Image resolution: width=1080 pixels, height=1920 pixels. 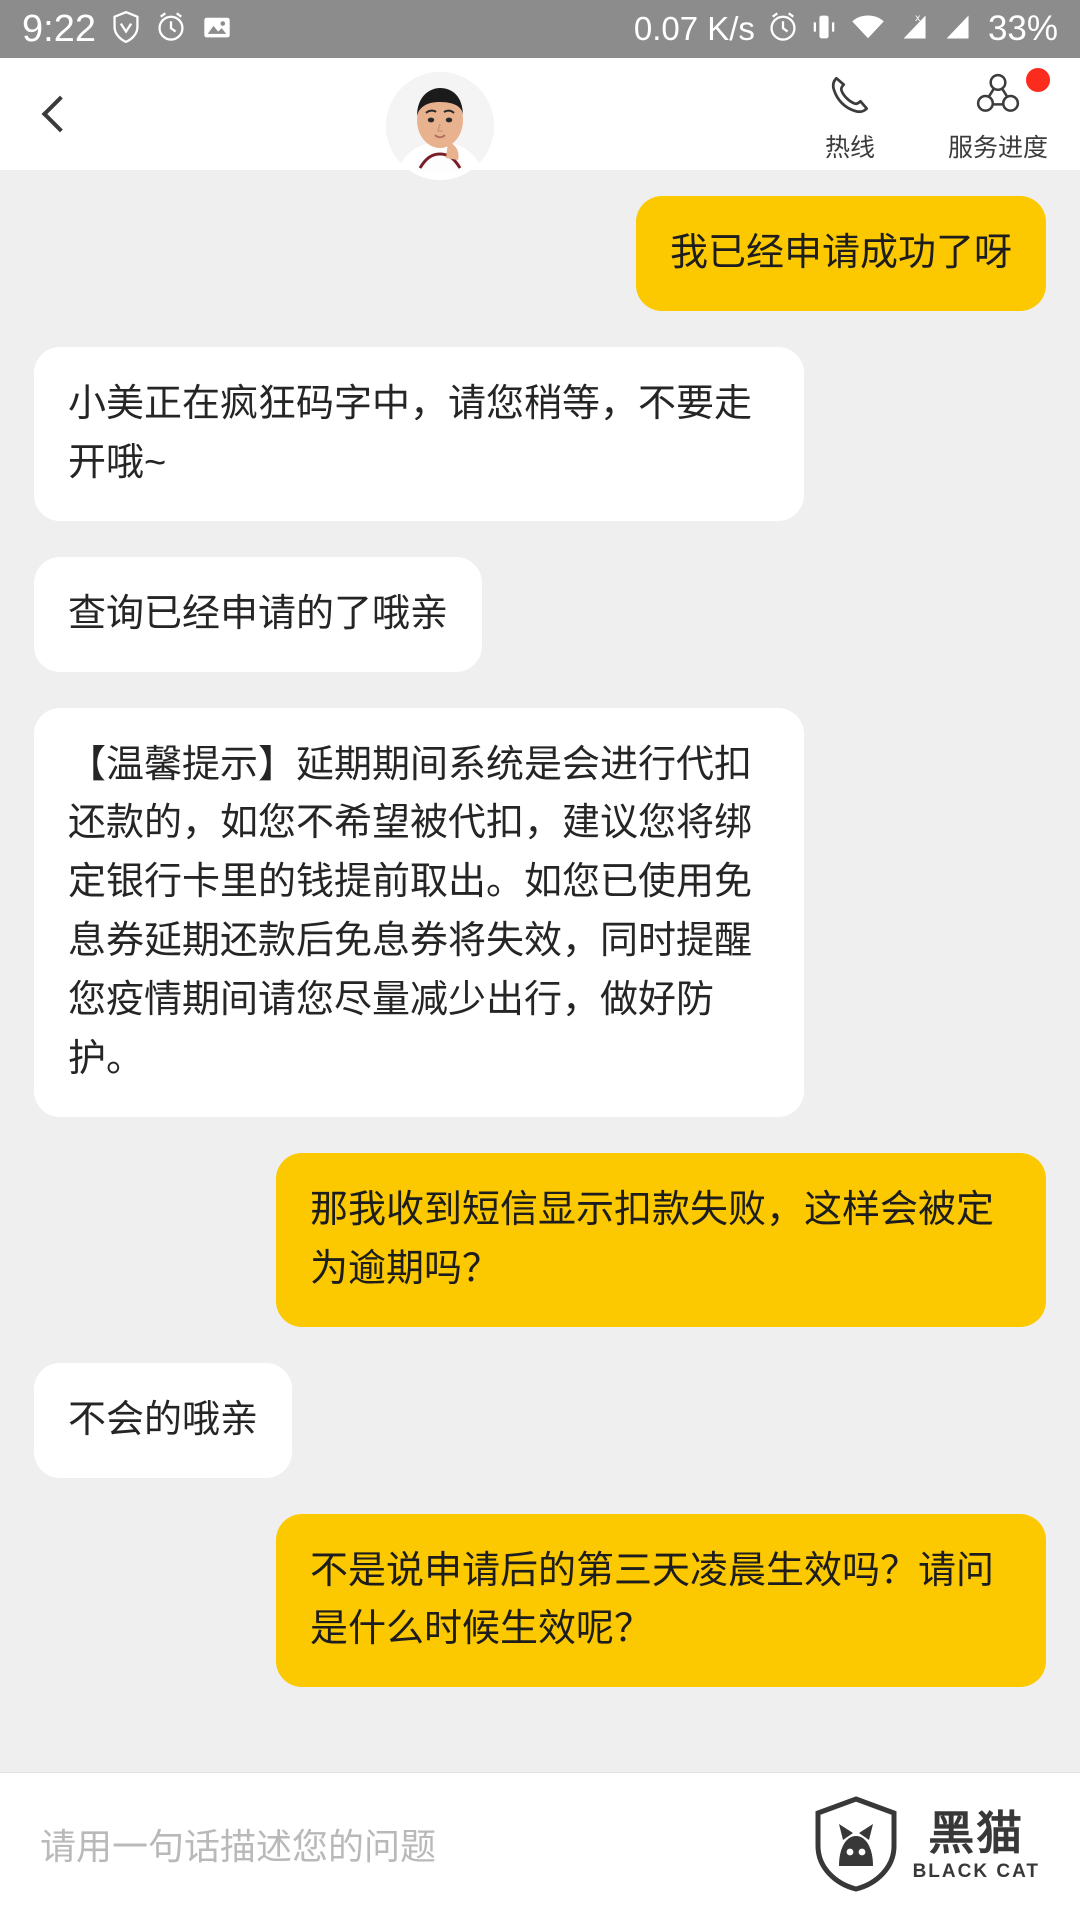 What do you see at coordinates (1022, 28) in the screenshot?
I see `battery-level: 33%` at bounding box center [1022, 28].